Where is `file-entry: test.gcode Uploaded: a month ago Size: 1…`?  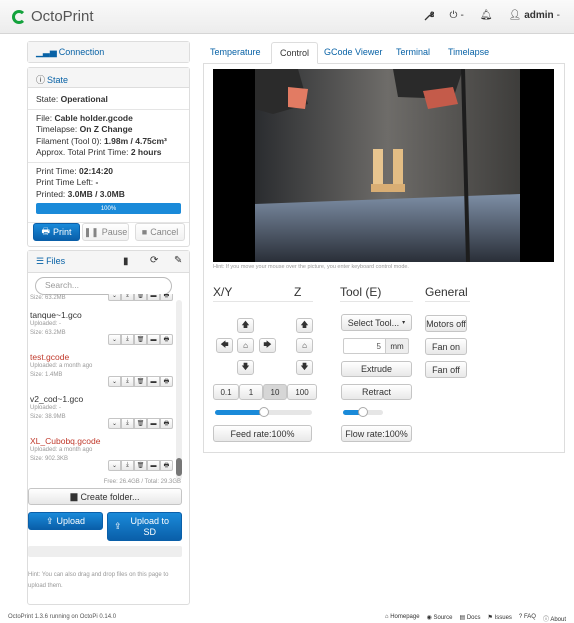 file-entry: test.gcode Uploaded: a month ago Size: 1… is located at coordinates (102, 372).